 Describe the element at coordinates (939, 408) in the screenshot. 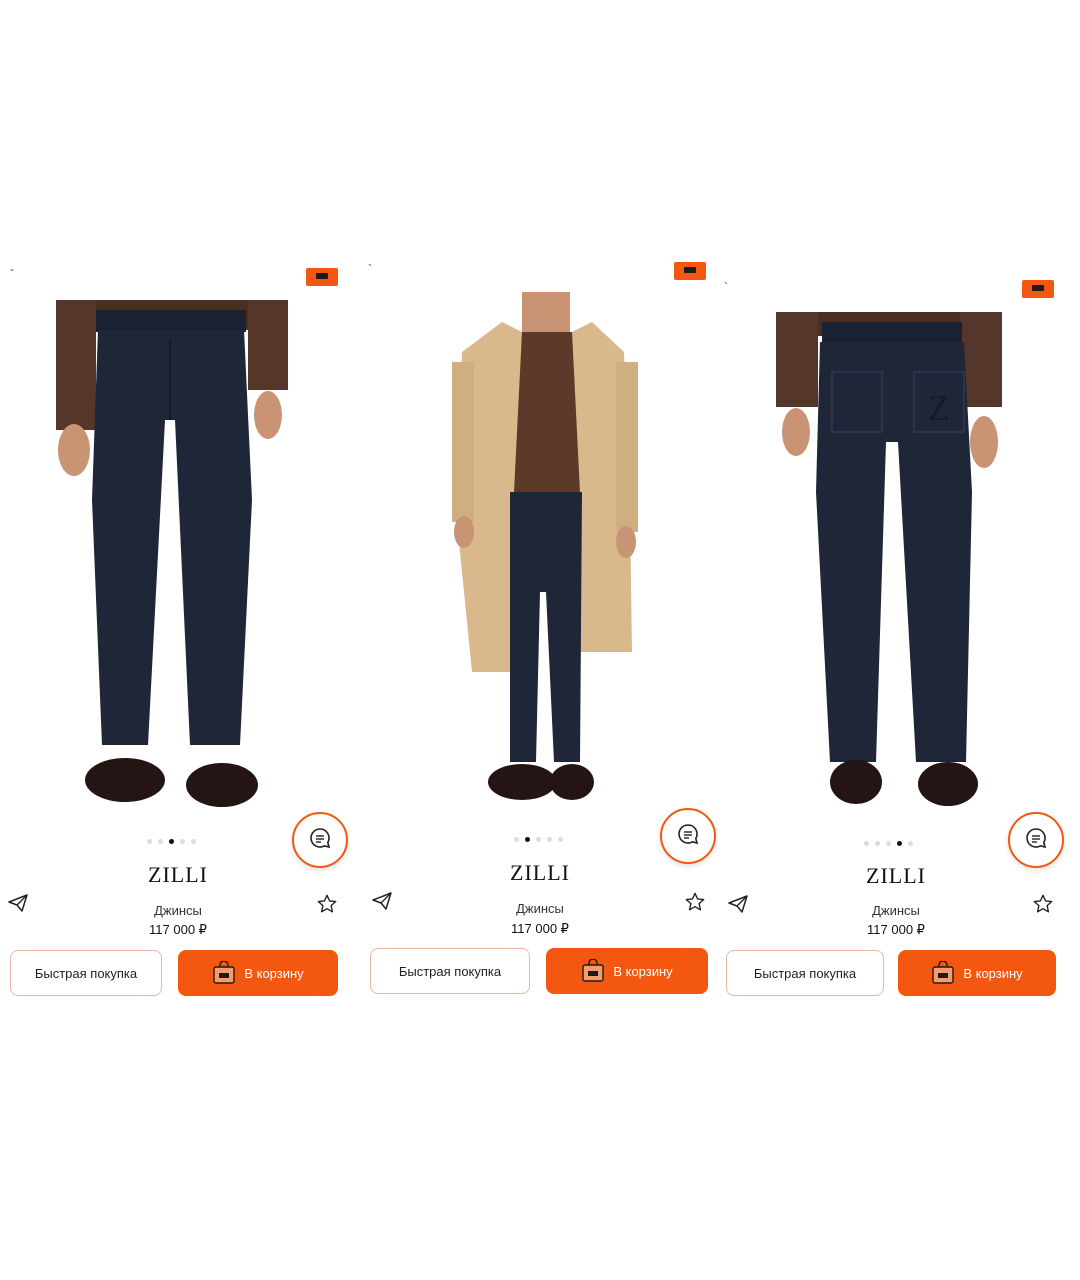

I see `svg-text: Z` at that location.